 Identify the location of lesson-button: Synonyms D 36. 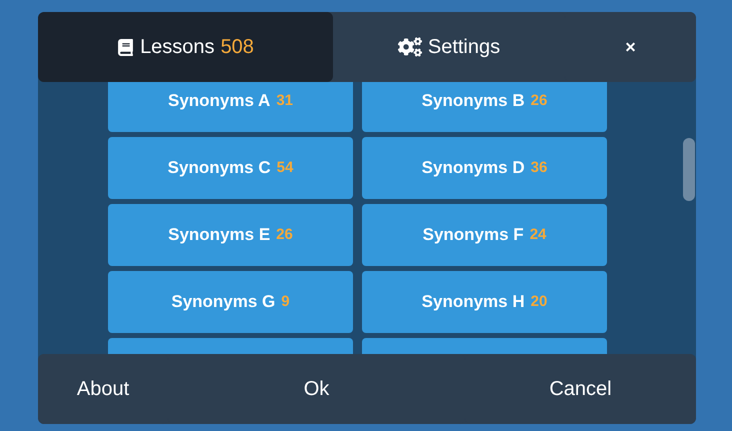
(484, 168).